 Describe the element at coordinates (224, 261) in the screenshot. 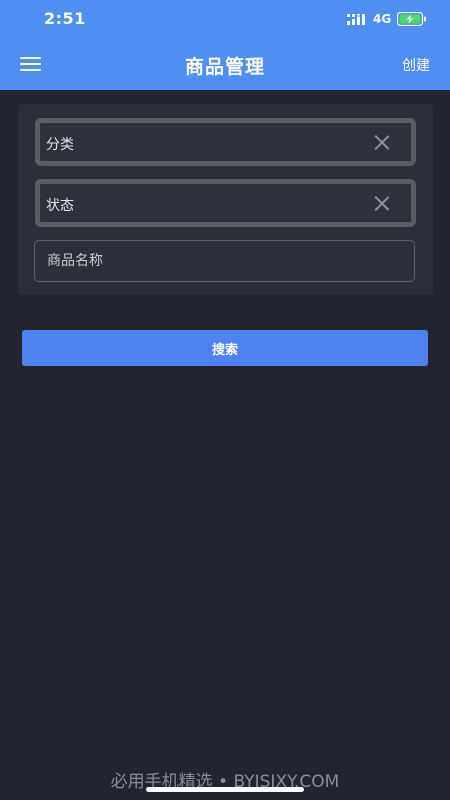

I see `product-name-input` at that location.